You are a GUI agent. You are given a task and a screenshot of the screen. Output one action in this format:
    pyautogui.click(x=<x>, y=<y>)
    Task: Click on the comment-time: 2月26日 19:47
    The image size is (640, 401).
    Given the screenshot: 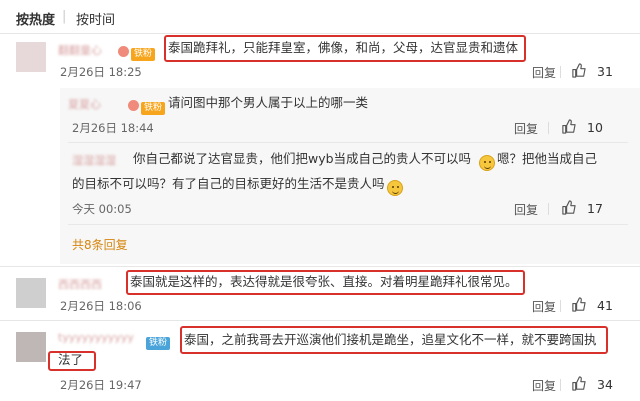 What is the action you would take?
    pyautogui.click(x=101, y=385)
    